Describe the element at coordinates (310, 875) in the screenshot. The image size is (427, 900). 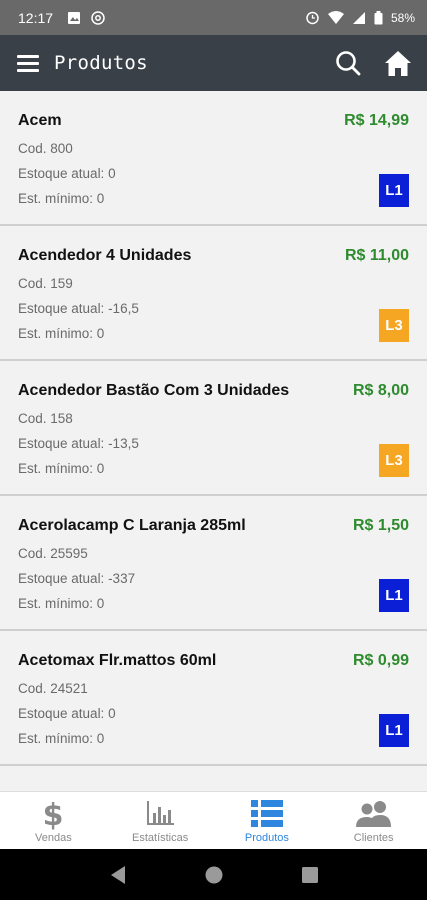
I see `recents-icon` at that location.